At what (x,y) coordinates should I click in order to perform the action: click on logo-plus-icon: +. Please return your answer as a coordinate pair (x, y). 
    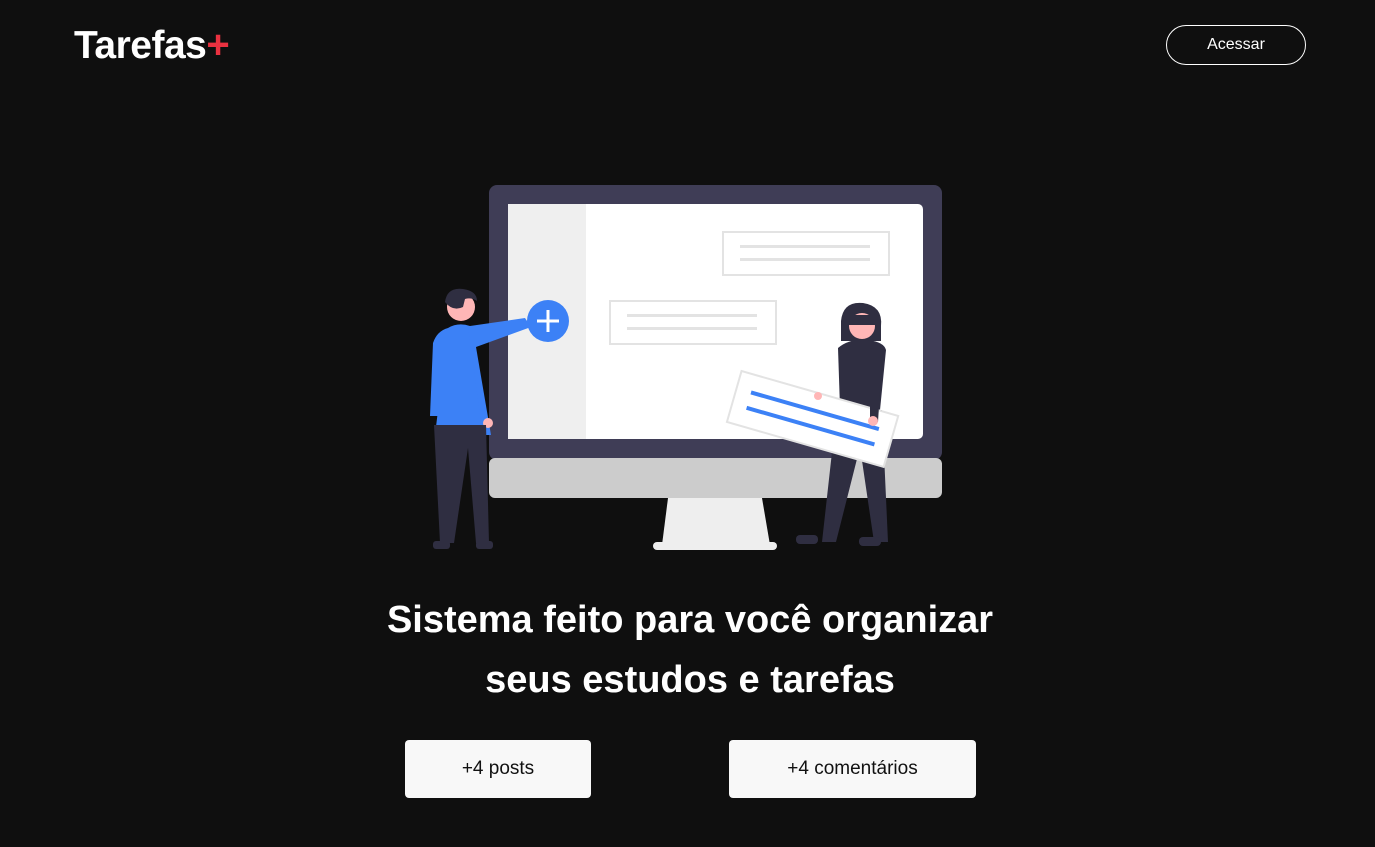
    Looking at the image, I should click on (218, 45).